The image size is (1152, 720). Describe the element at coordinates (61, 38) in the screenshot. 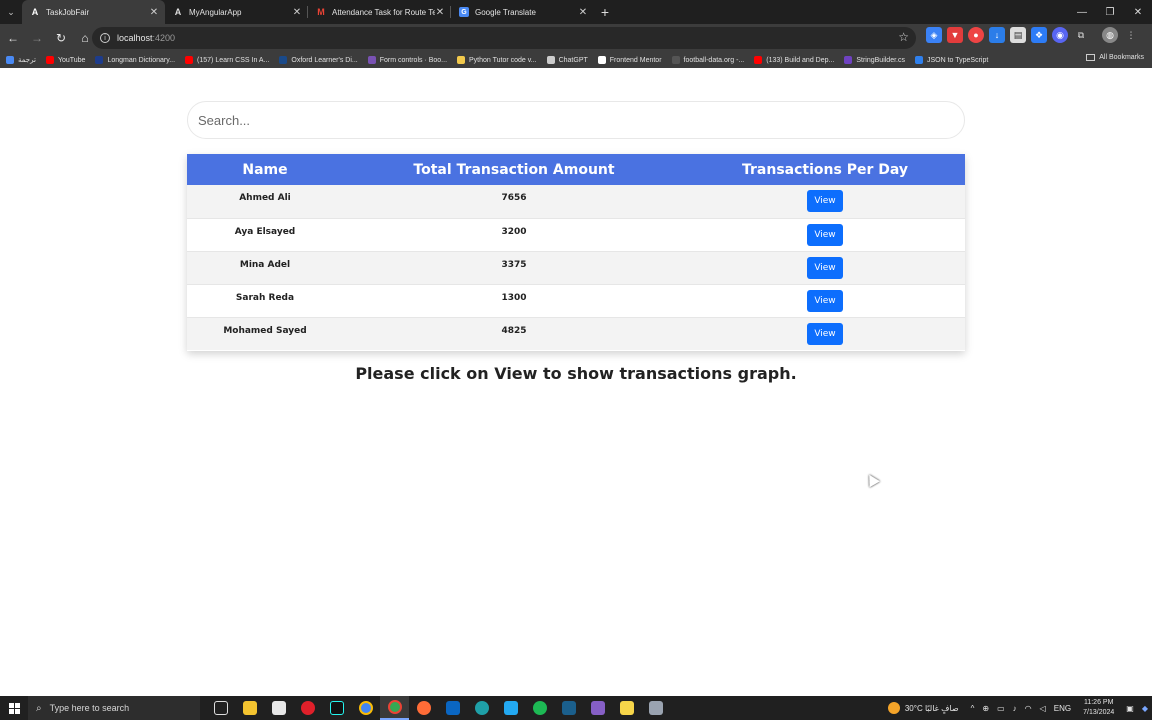

I see `reload-icon: ↻` at that location.